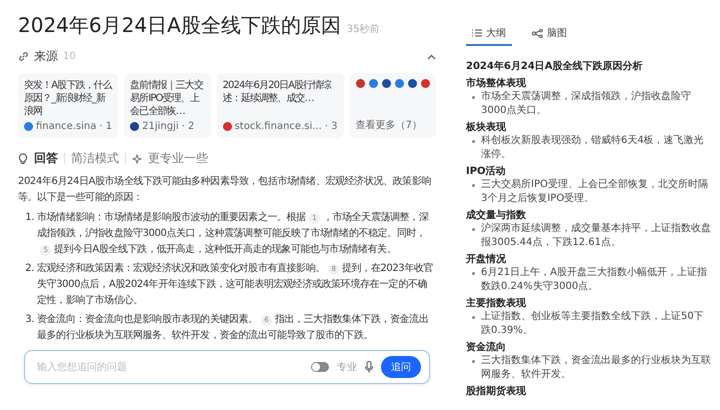  Describe the element at coordinates (68, 98) in the screenshot. I see `source-title: 突发！A股下跌，什么原因？_新浪财经_新浪网` at that location.